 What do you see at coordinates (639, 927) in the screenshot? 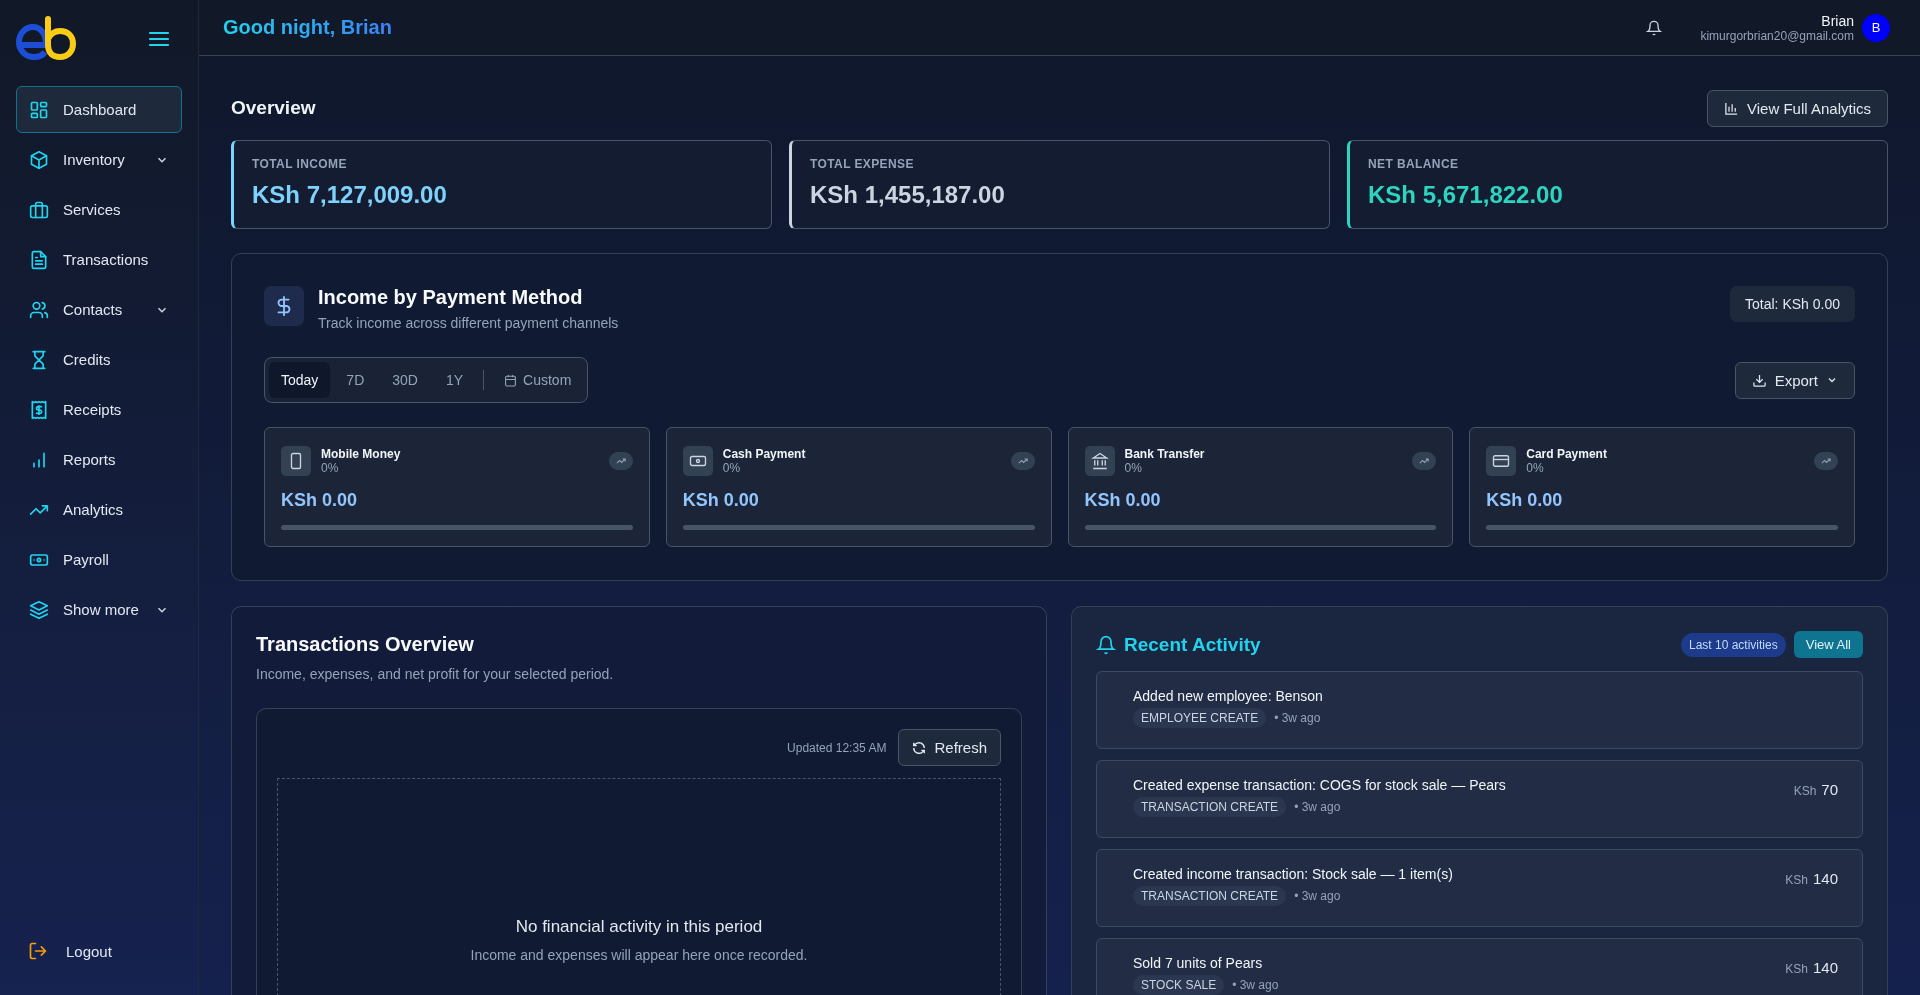
I see `empty-title: No financial activity in this period` at bounding box center [639, 927].